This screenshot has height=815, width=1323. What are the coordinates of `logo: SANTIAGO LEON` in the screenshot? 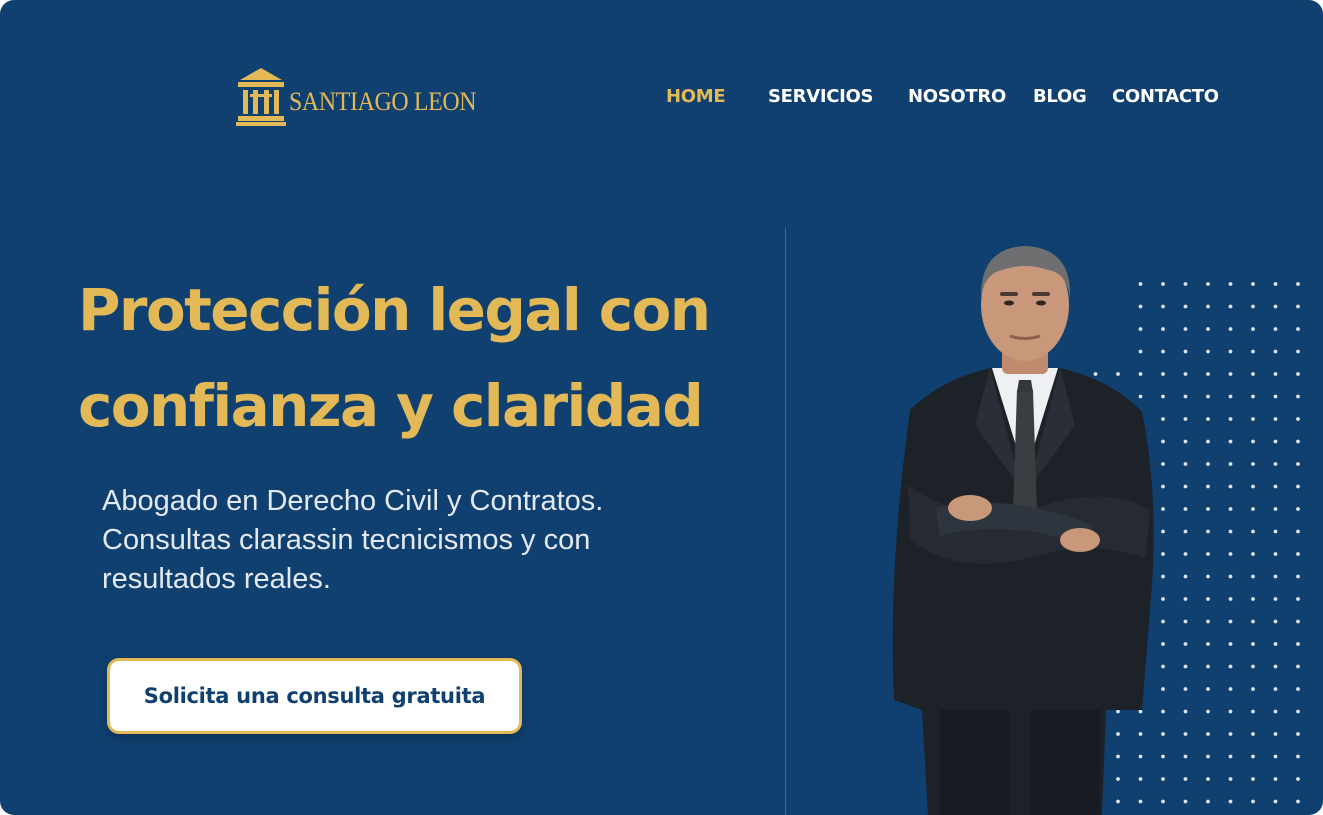 It's located at (364, 97).